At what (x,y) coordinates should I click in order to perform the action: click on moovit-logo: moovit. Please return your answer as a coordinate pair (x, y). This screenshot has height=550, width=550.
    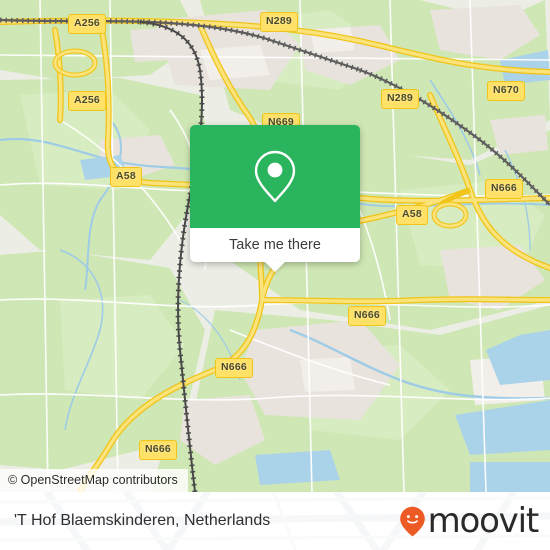
    Looking at the image, I should click on (469, 521).